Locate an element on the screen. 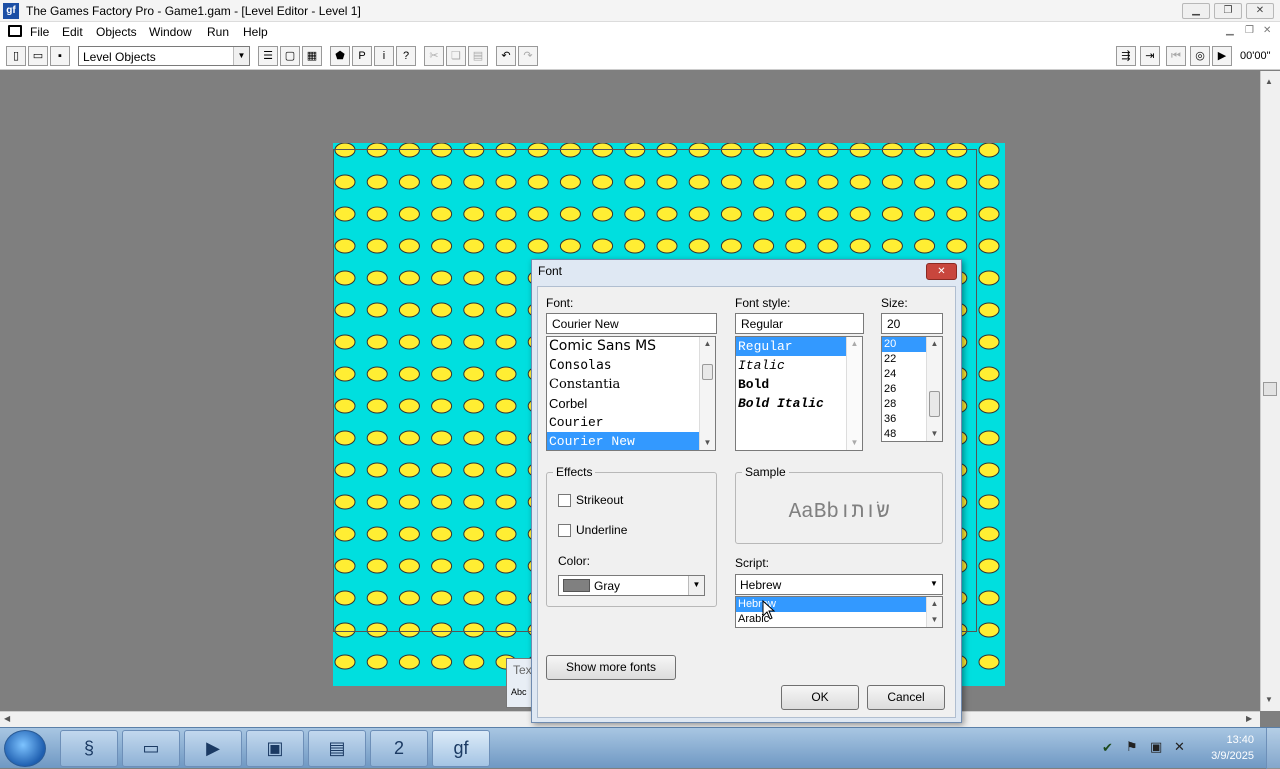 The height and width of the screenshot is (769, 1280). style-item-bold-italic: Bold Italic is located at coordinates (791, 403).